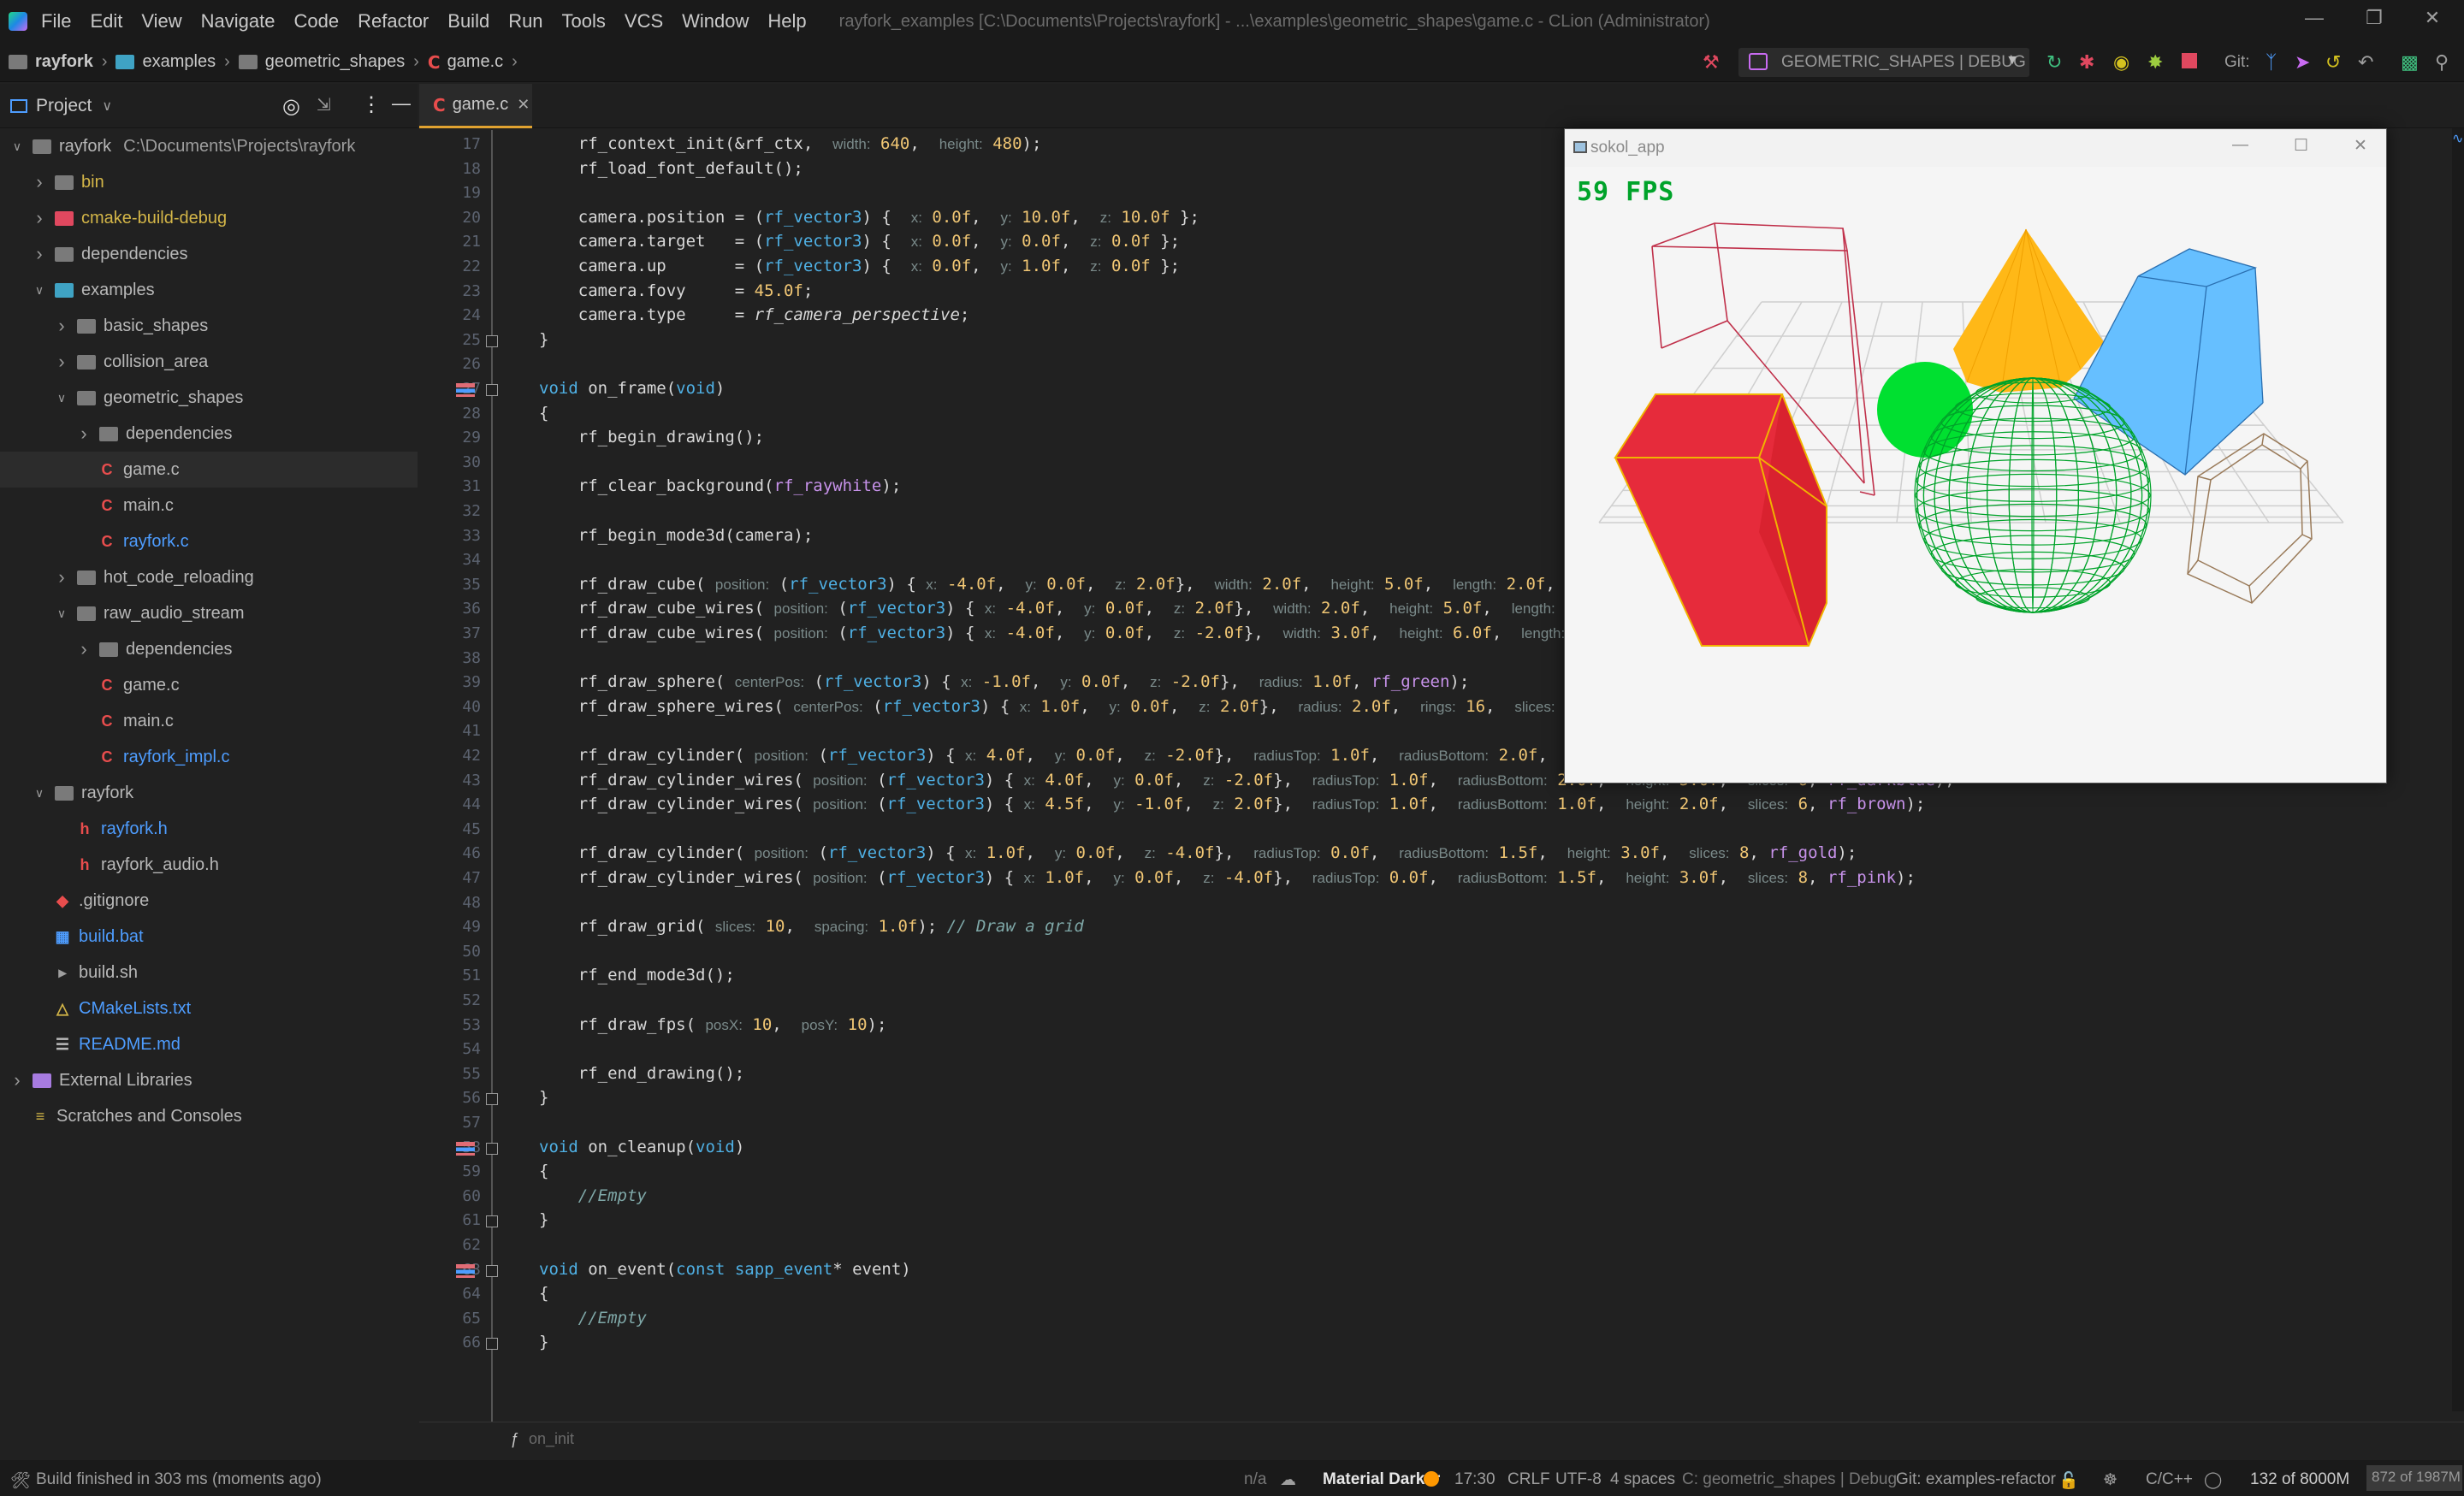 This screenshot has height=1496, width=2464. What do you see at coordinates (1288, 1480) in the screenshot?
I see `cloud-icon: ☁` at bounding box center [1288, 1480].